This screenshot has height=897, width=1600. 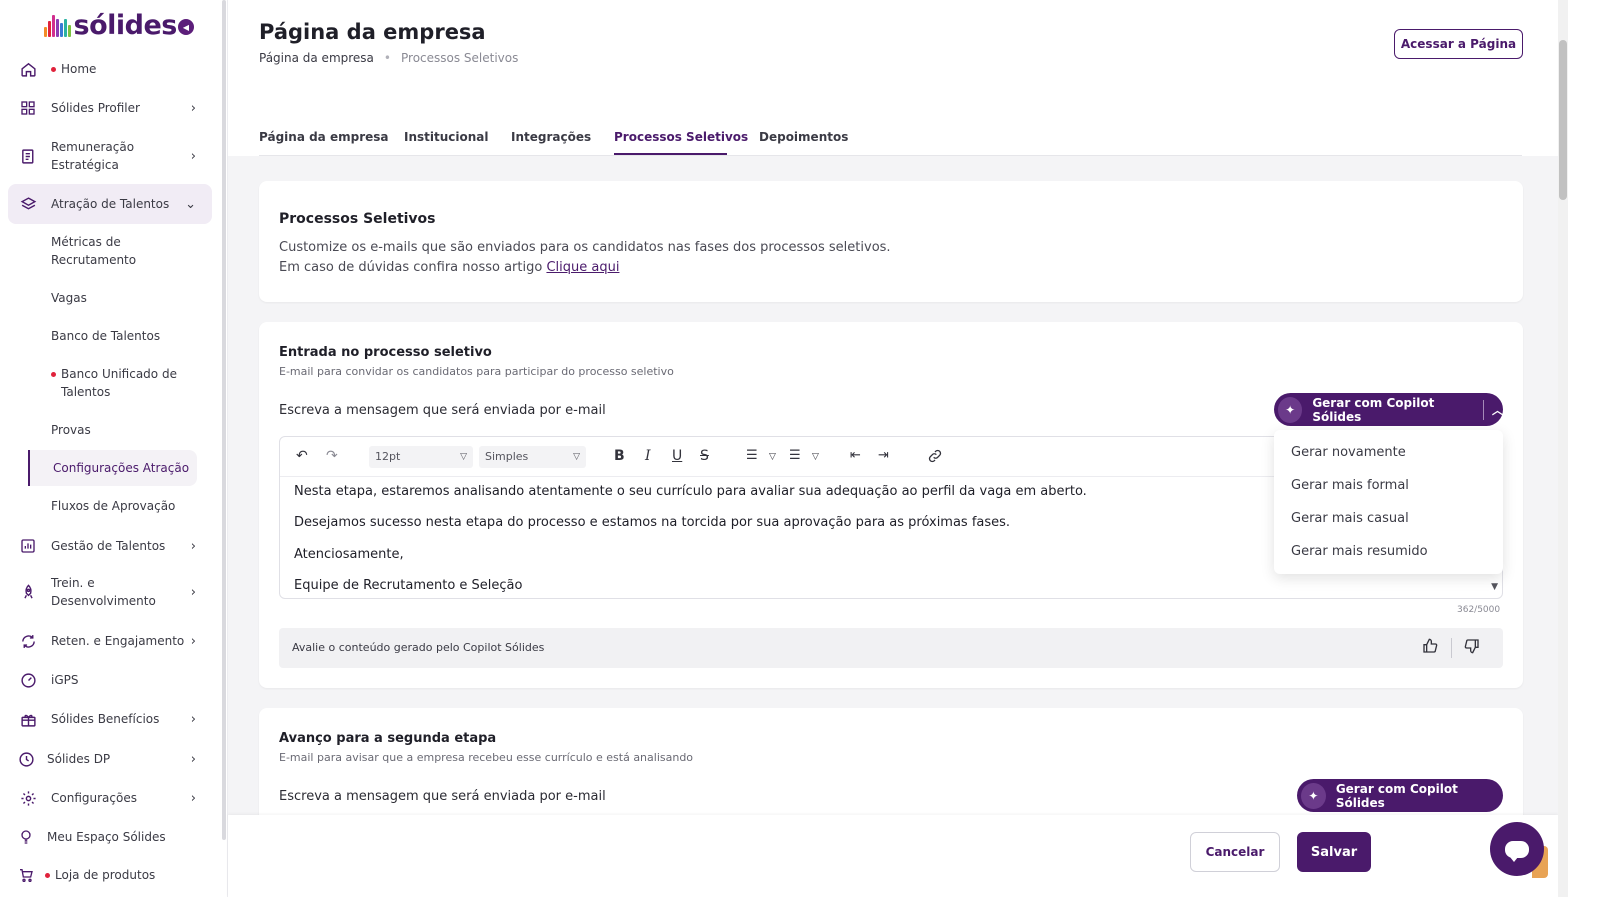 What do you see at coordinates (110, 108) in the screenshot?
I see `sidebar-item-profiler: Sólides Profiler ›` at bounding box center [110, 108].